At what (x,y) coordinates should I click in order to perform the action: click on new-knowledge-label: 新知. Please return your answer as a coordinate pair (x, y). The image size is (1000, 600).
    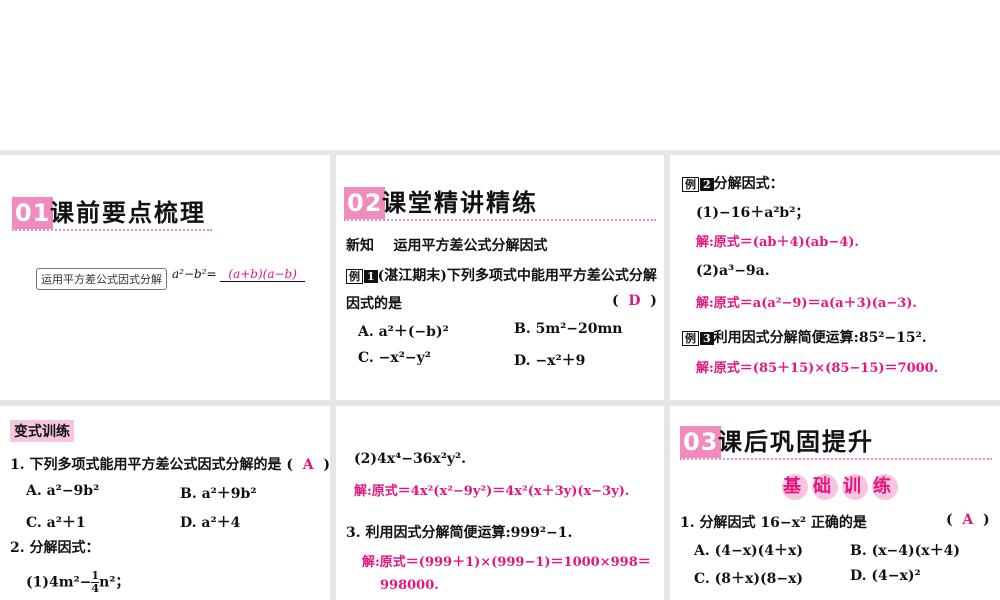
    Looking at the image, I should click on (360, 246).